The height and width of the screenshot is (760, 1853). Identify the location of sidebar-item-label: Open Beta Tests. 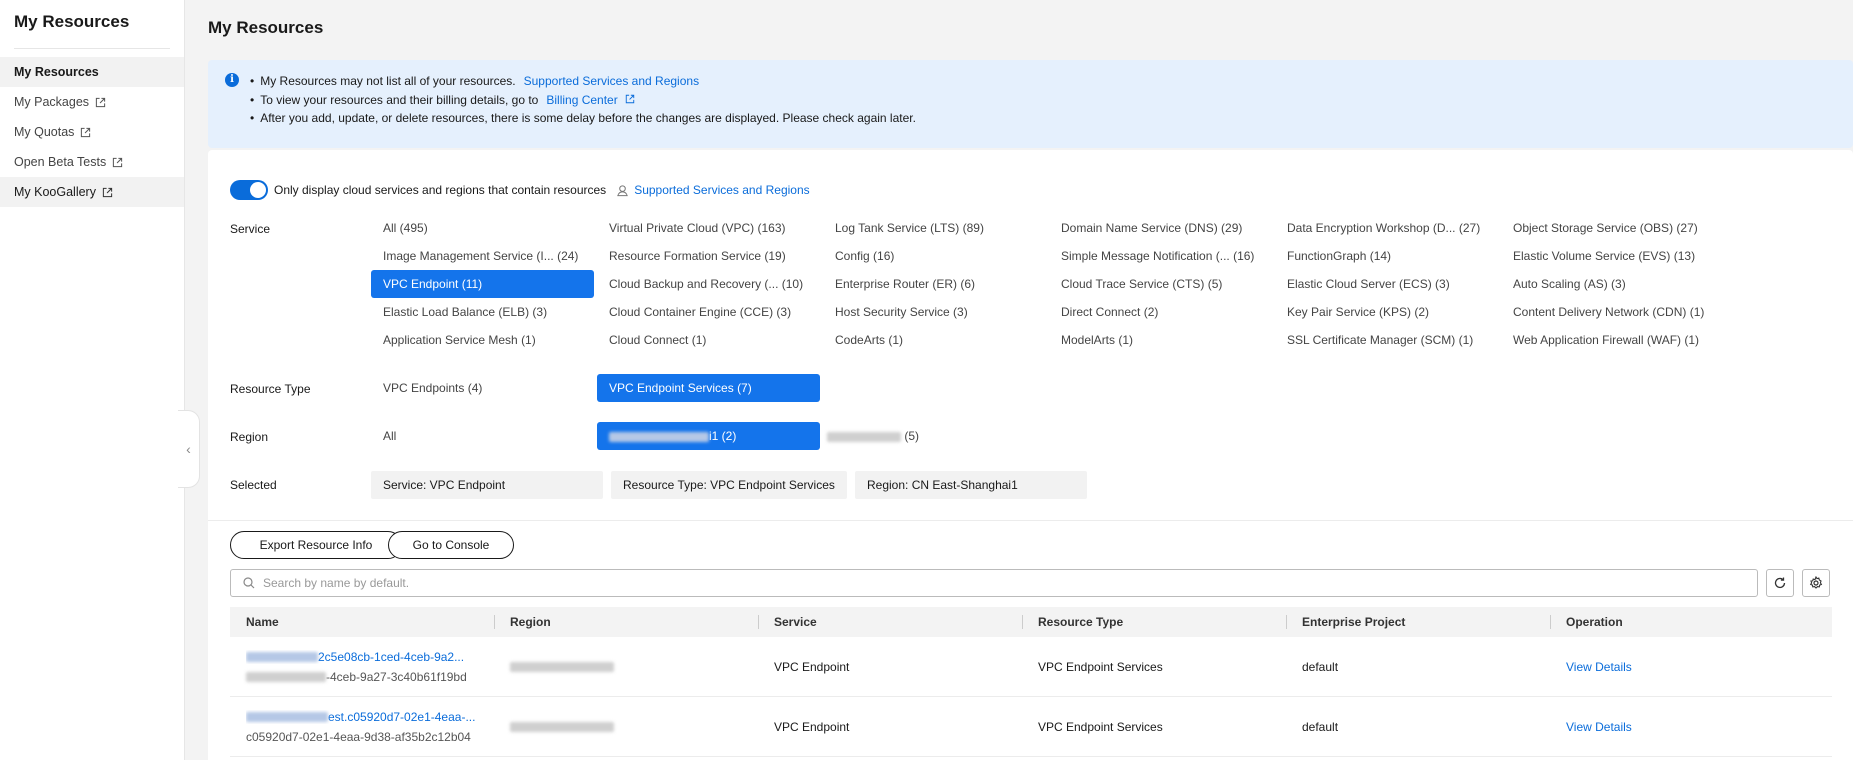
(60, 162).